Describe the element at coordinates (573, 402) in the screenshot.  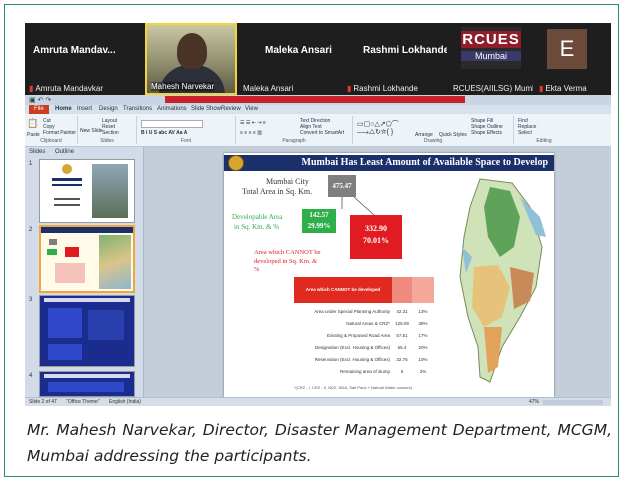
I see `zoom-slider` at that location.